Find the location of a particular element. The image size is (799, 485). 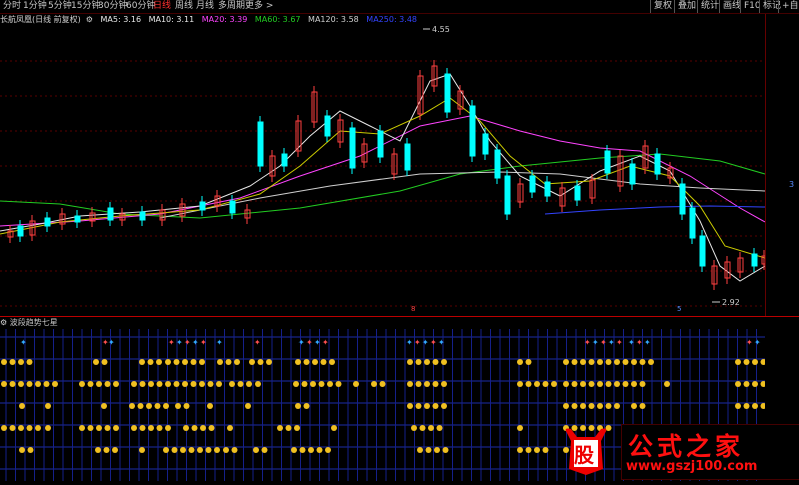

draw-line-button: 画线 is located at coordinates (730, 6).